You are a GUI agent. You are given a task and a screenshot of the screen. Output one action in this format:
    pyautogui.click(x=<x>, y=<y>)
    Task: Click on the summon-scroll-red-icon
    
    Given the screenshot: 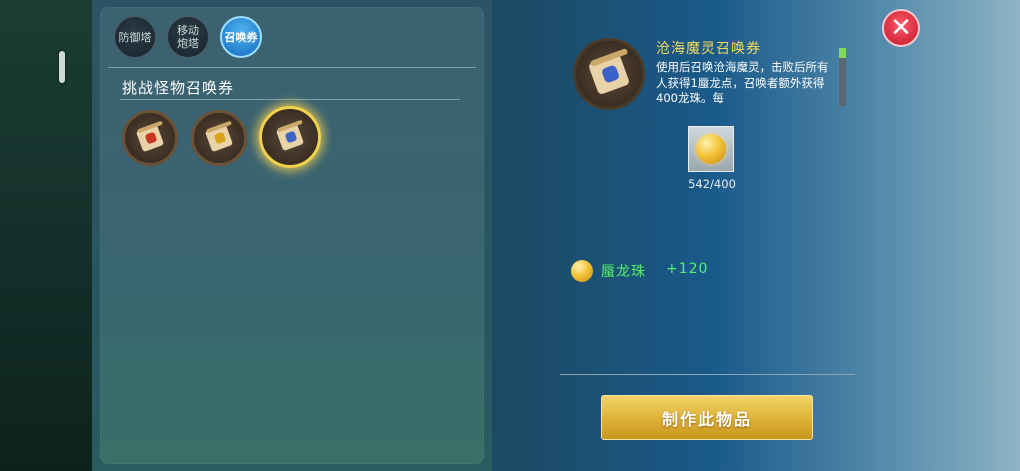 What is the action you would take?
    pyautogui.click(x=150, y=136)
    